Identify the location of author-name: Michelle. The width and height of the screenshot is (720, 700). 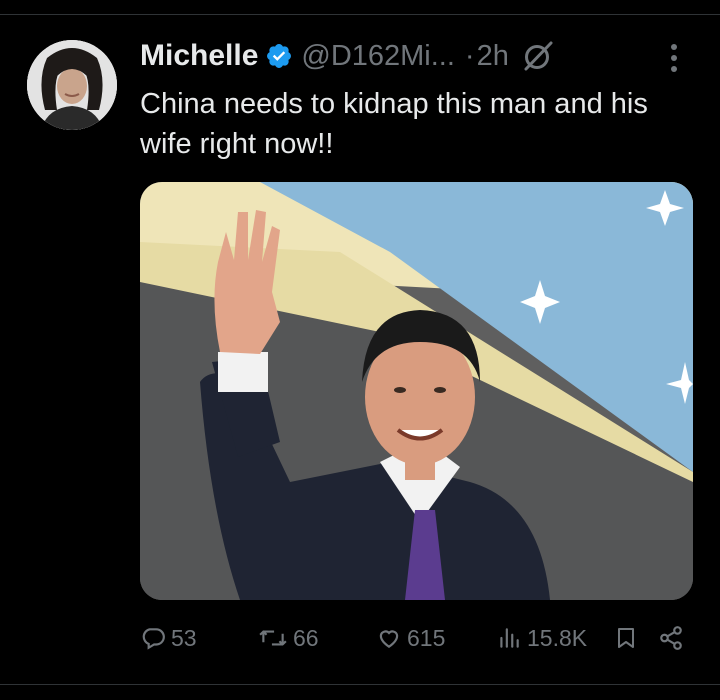
(199, 56).